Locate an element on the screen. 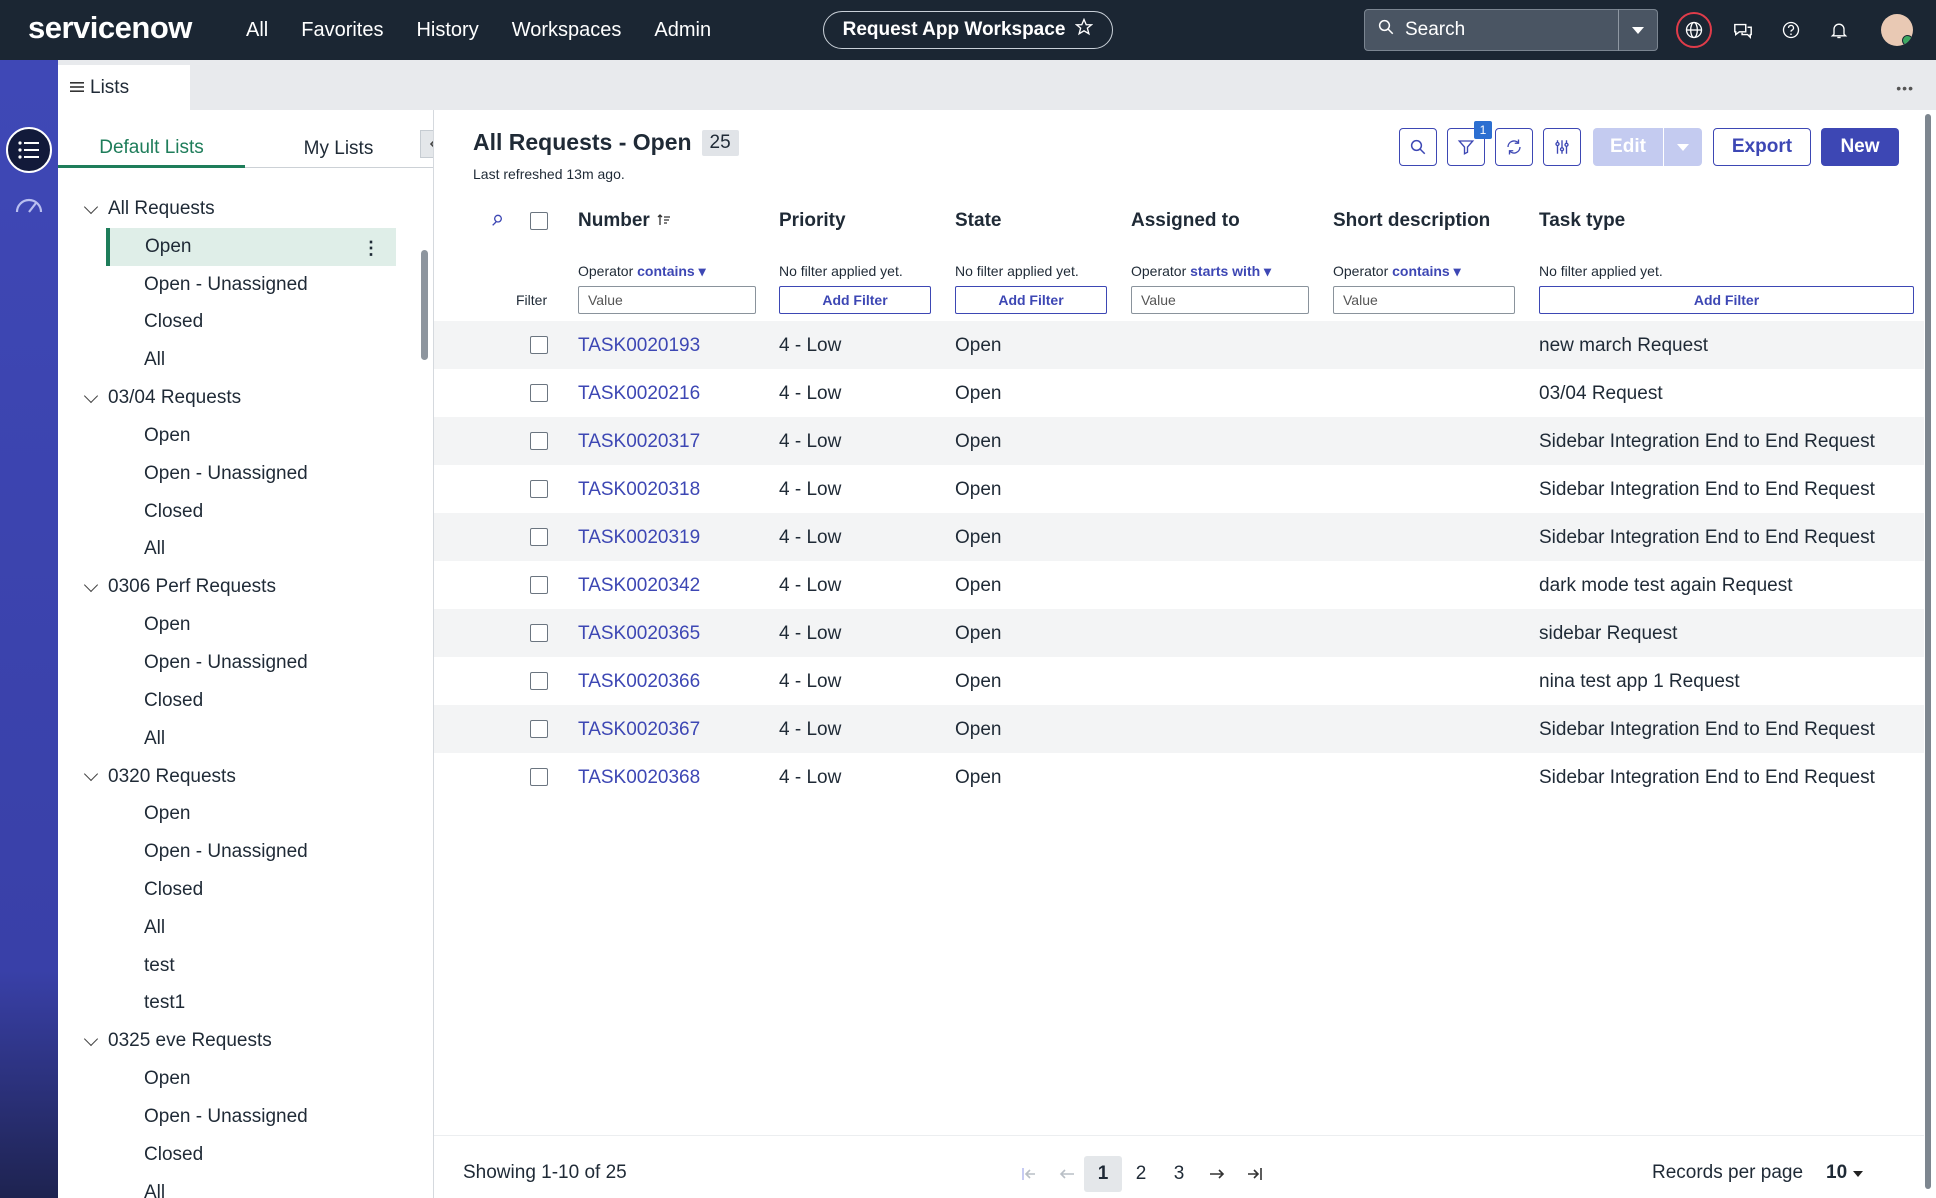 The image size is (1936, 1198). state-add-filter-button: Add Filter is located at coordinates (1031, 300).